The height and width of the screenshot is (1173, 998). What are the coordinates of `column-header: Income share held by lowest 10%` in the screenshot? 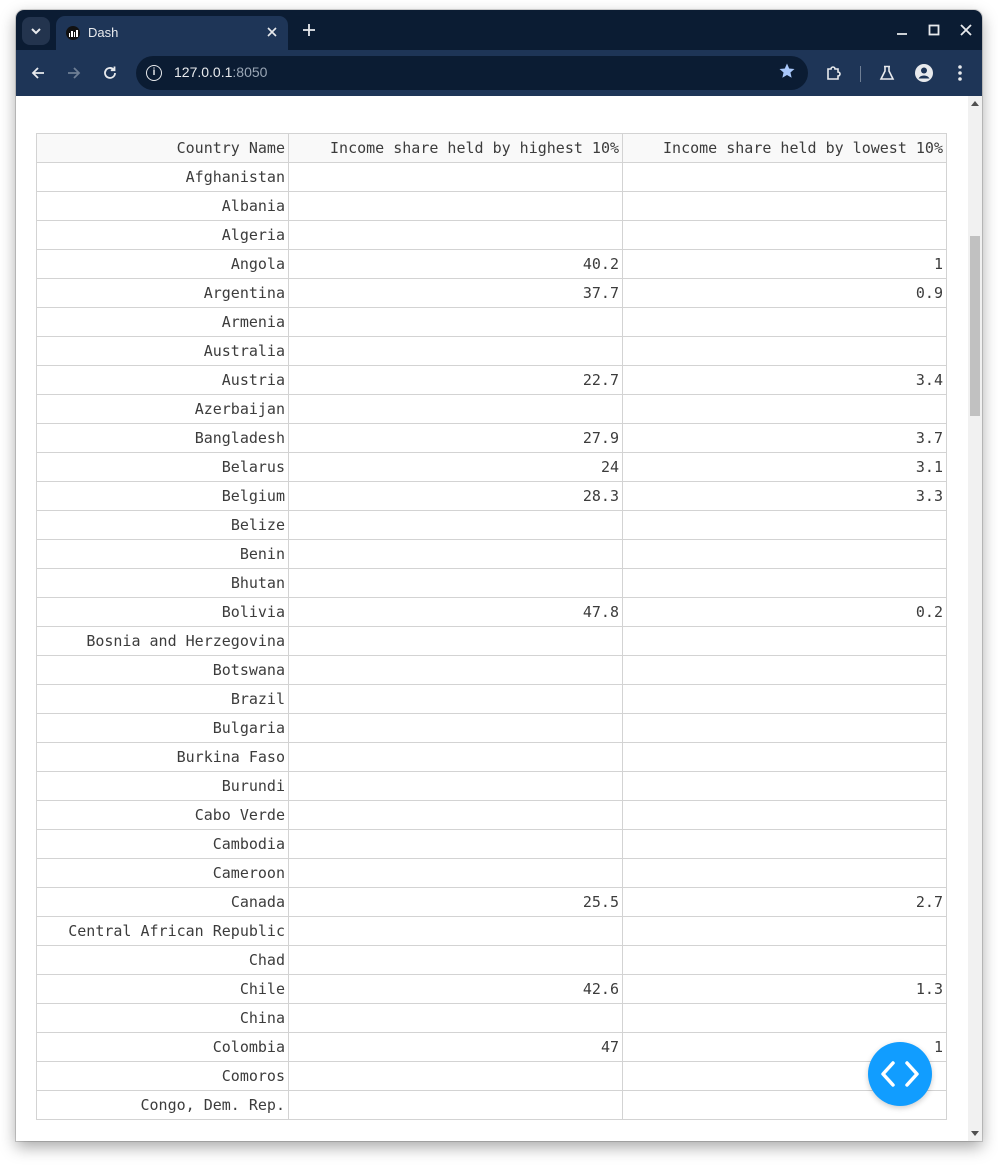 It's located at (784, 148).